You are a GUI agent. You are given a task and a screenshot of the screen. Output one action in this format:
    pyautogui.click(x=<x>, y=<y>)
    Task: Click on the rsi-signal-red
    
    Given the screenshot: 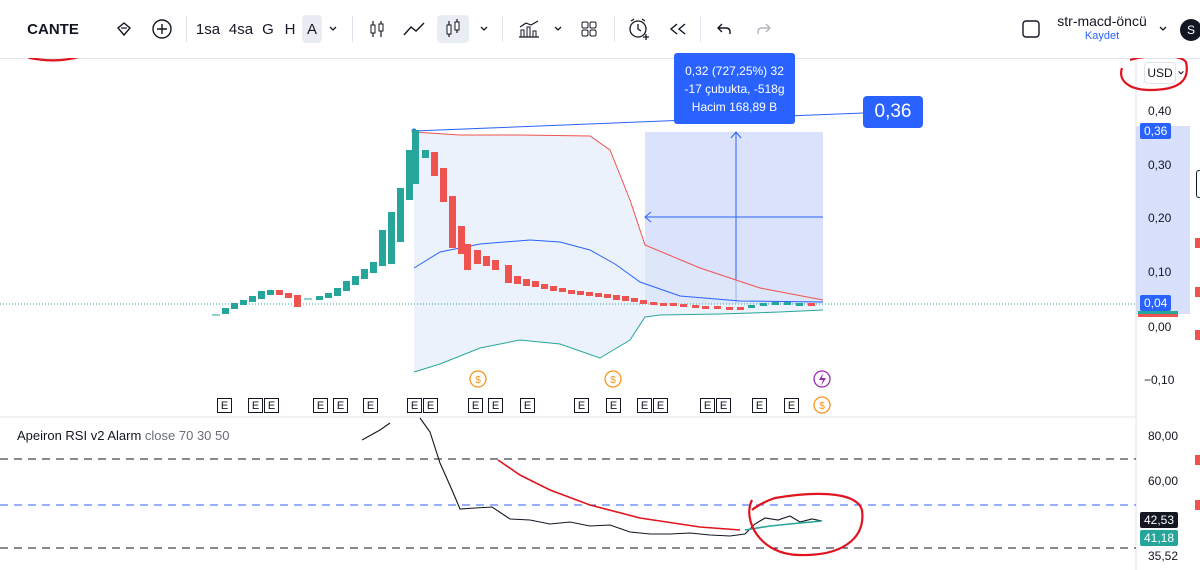 What is the action you would take?
    pyautogui.click(x=619, y=495)
    